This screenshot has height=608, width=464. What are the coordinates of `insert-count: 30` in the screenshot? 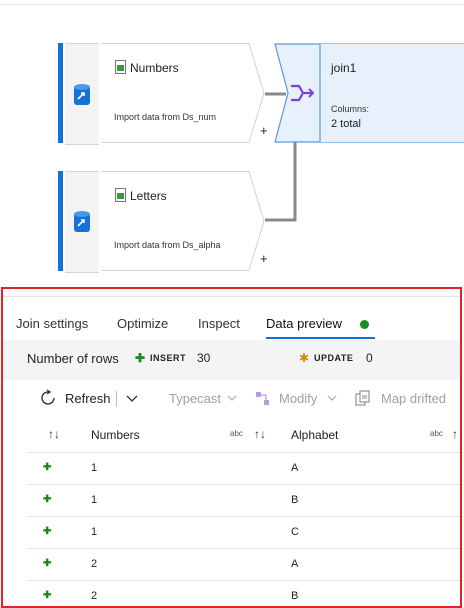 It's located at (204, 358).